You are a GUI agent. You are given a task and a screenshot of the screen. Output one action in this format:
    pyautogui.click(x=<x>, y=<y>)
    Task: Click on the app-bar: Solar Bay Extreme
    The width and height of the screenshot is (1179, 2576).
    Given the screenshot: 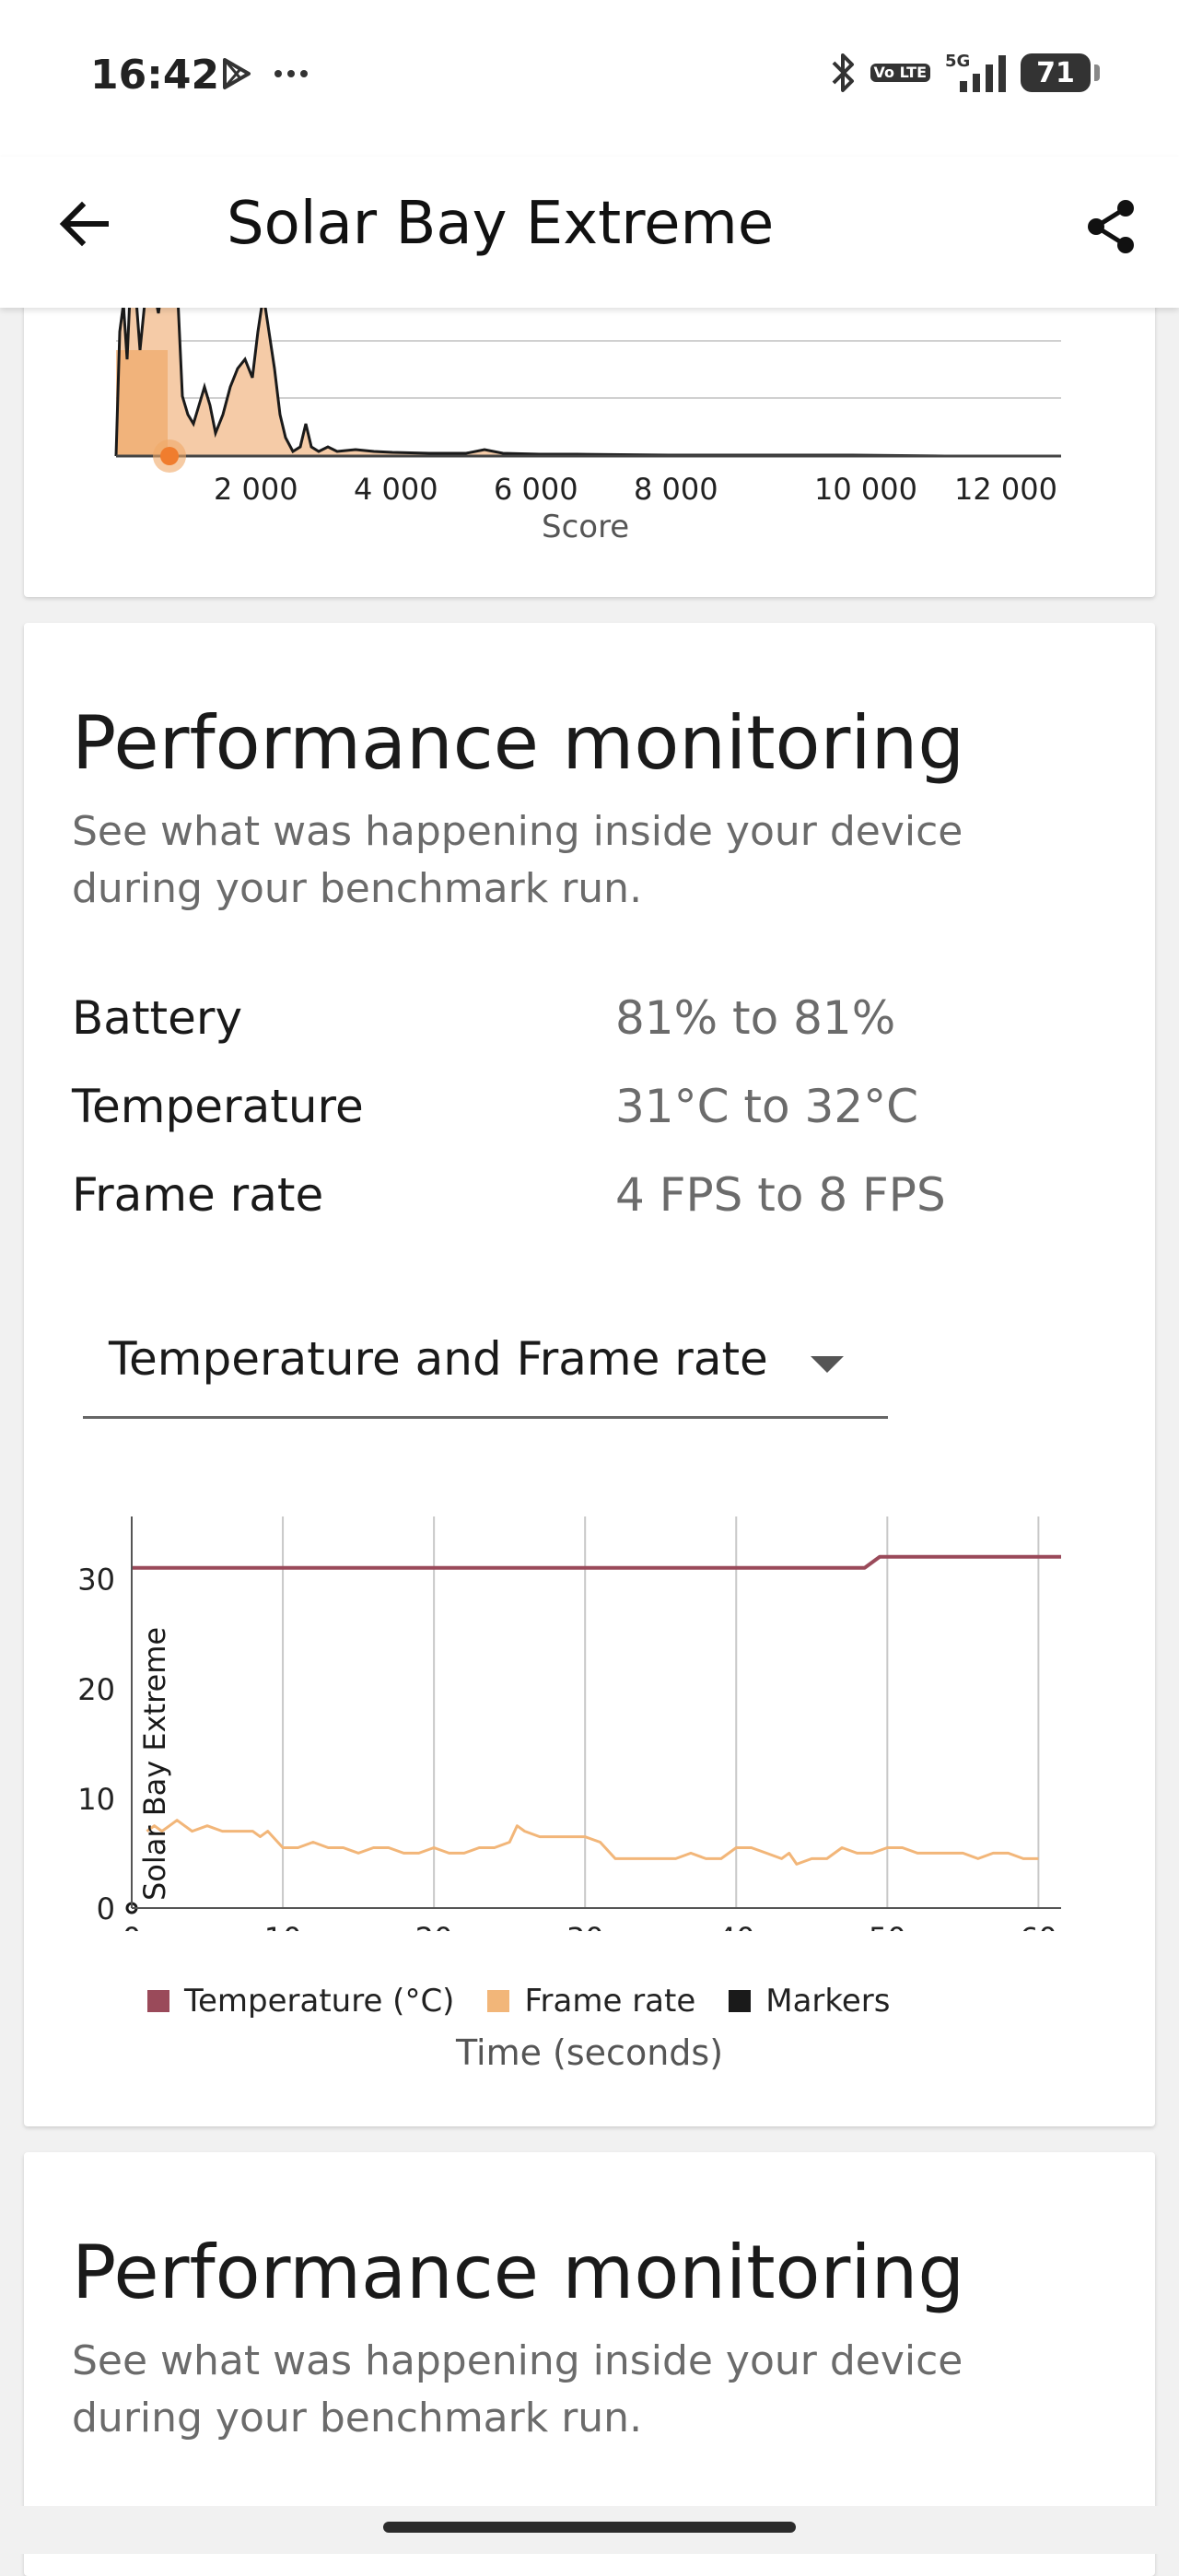 What is the action you would take?
    pyautogui.click(x=589, y=232)
    